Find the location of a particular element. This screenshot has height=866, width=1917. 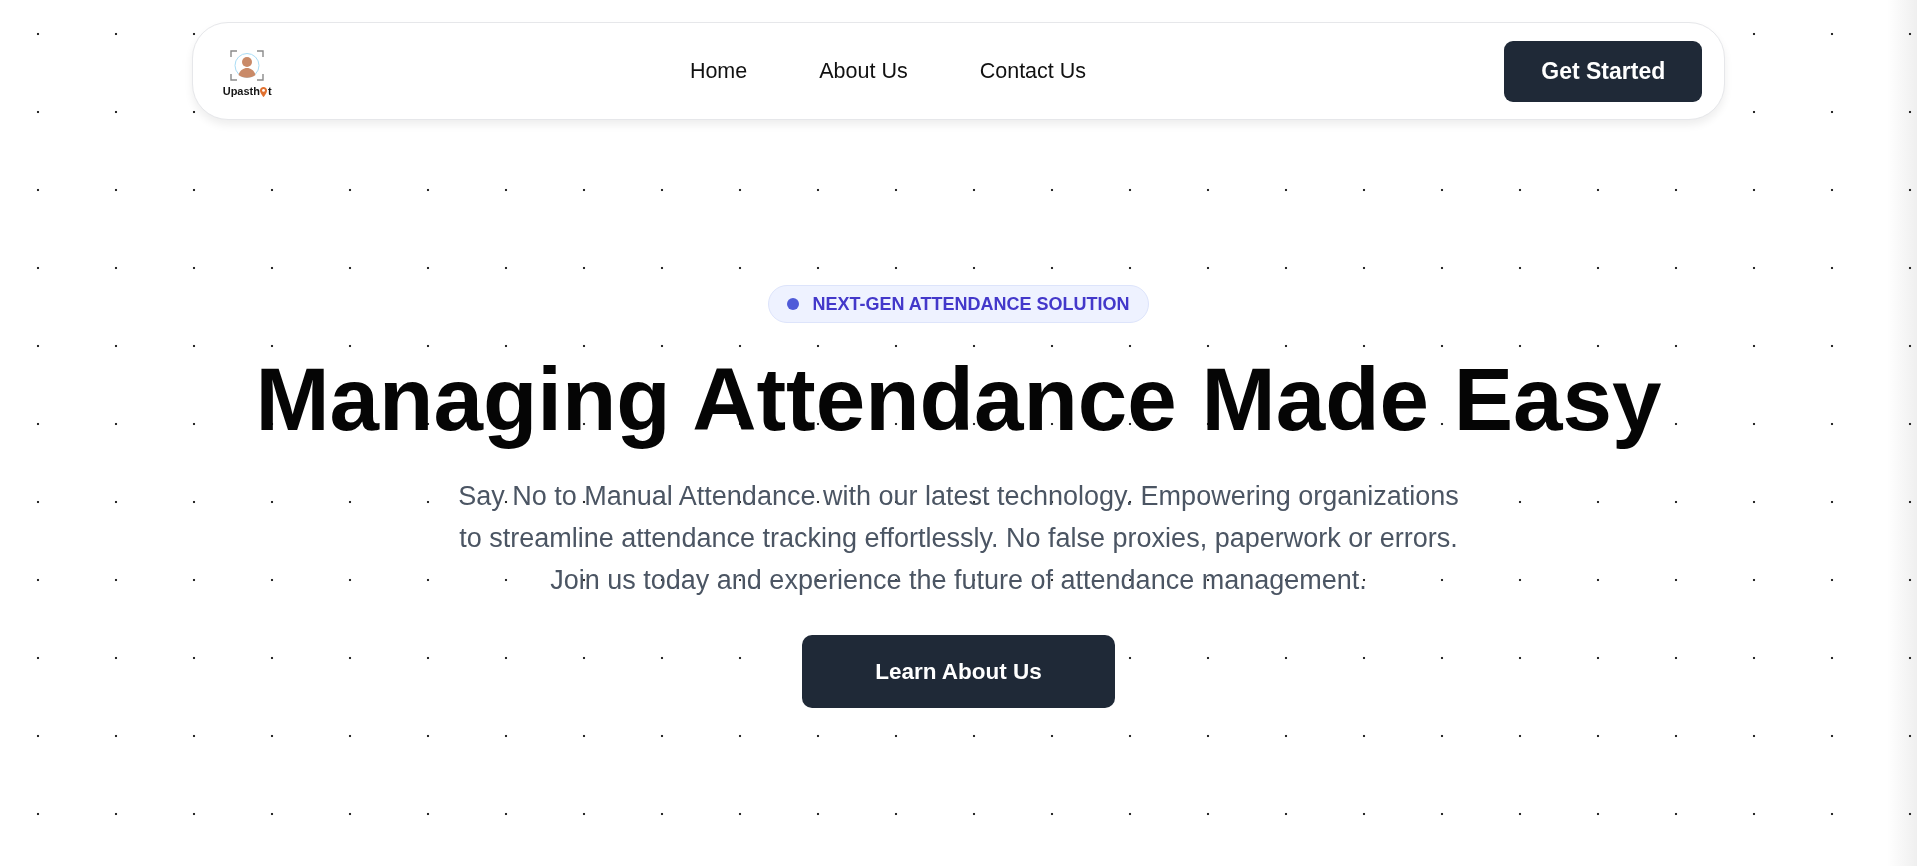

dot-icon is located at coordinates (793, 304).